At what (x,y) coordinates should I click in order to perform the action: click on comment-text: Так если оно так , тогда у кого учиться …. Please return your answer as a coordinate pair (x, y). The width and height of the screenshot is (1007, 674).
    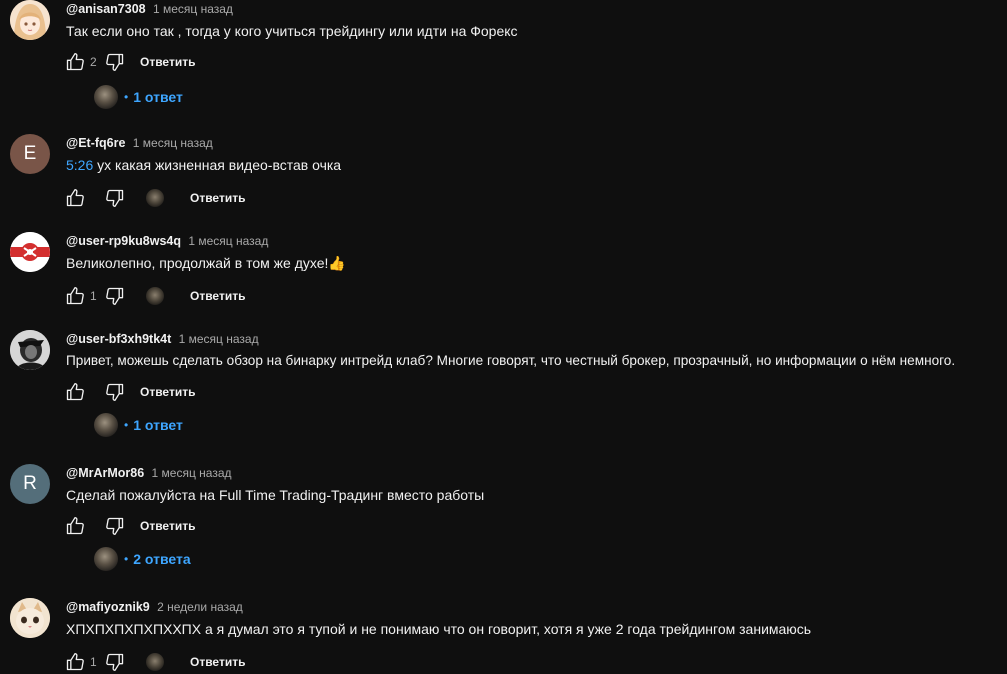
    Looking at the image, I should click on (292, 31).